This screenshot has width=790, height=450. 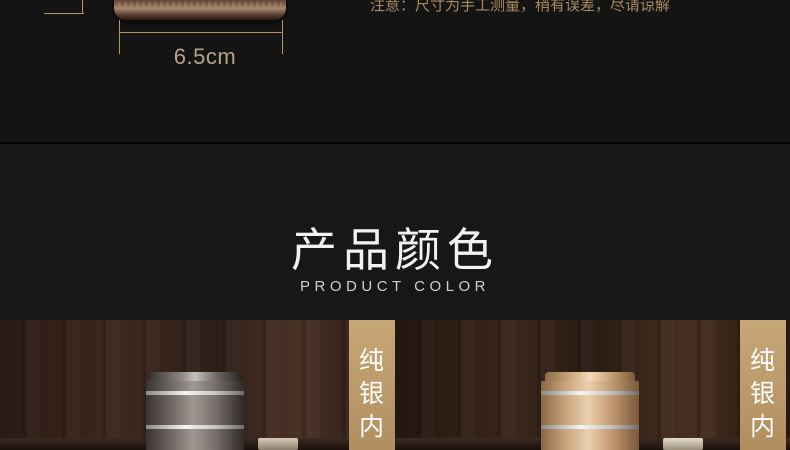 I want to click on dimension-side-tick, so click(x=82, y=7).